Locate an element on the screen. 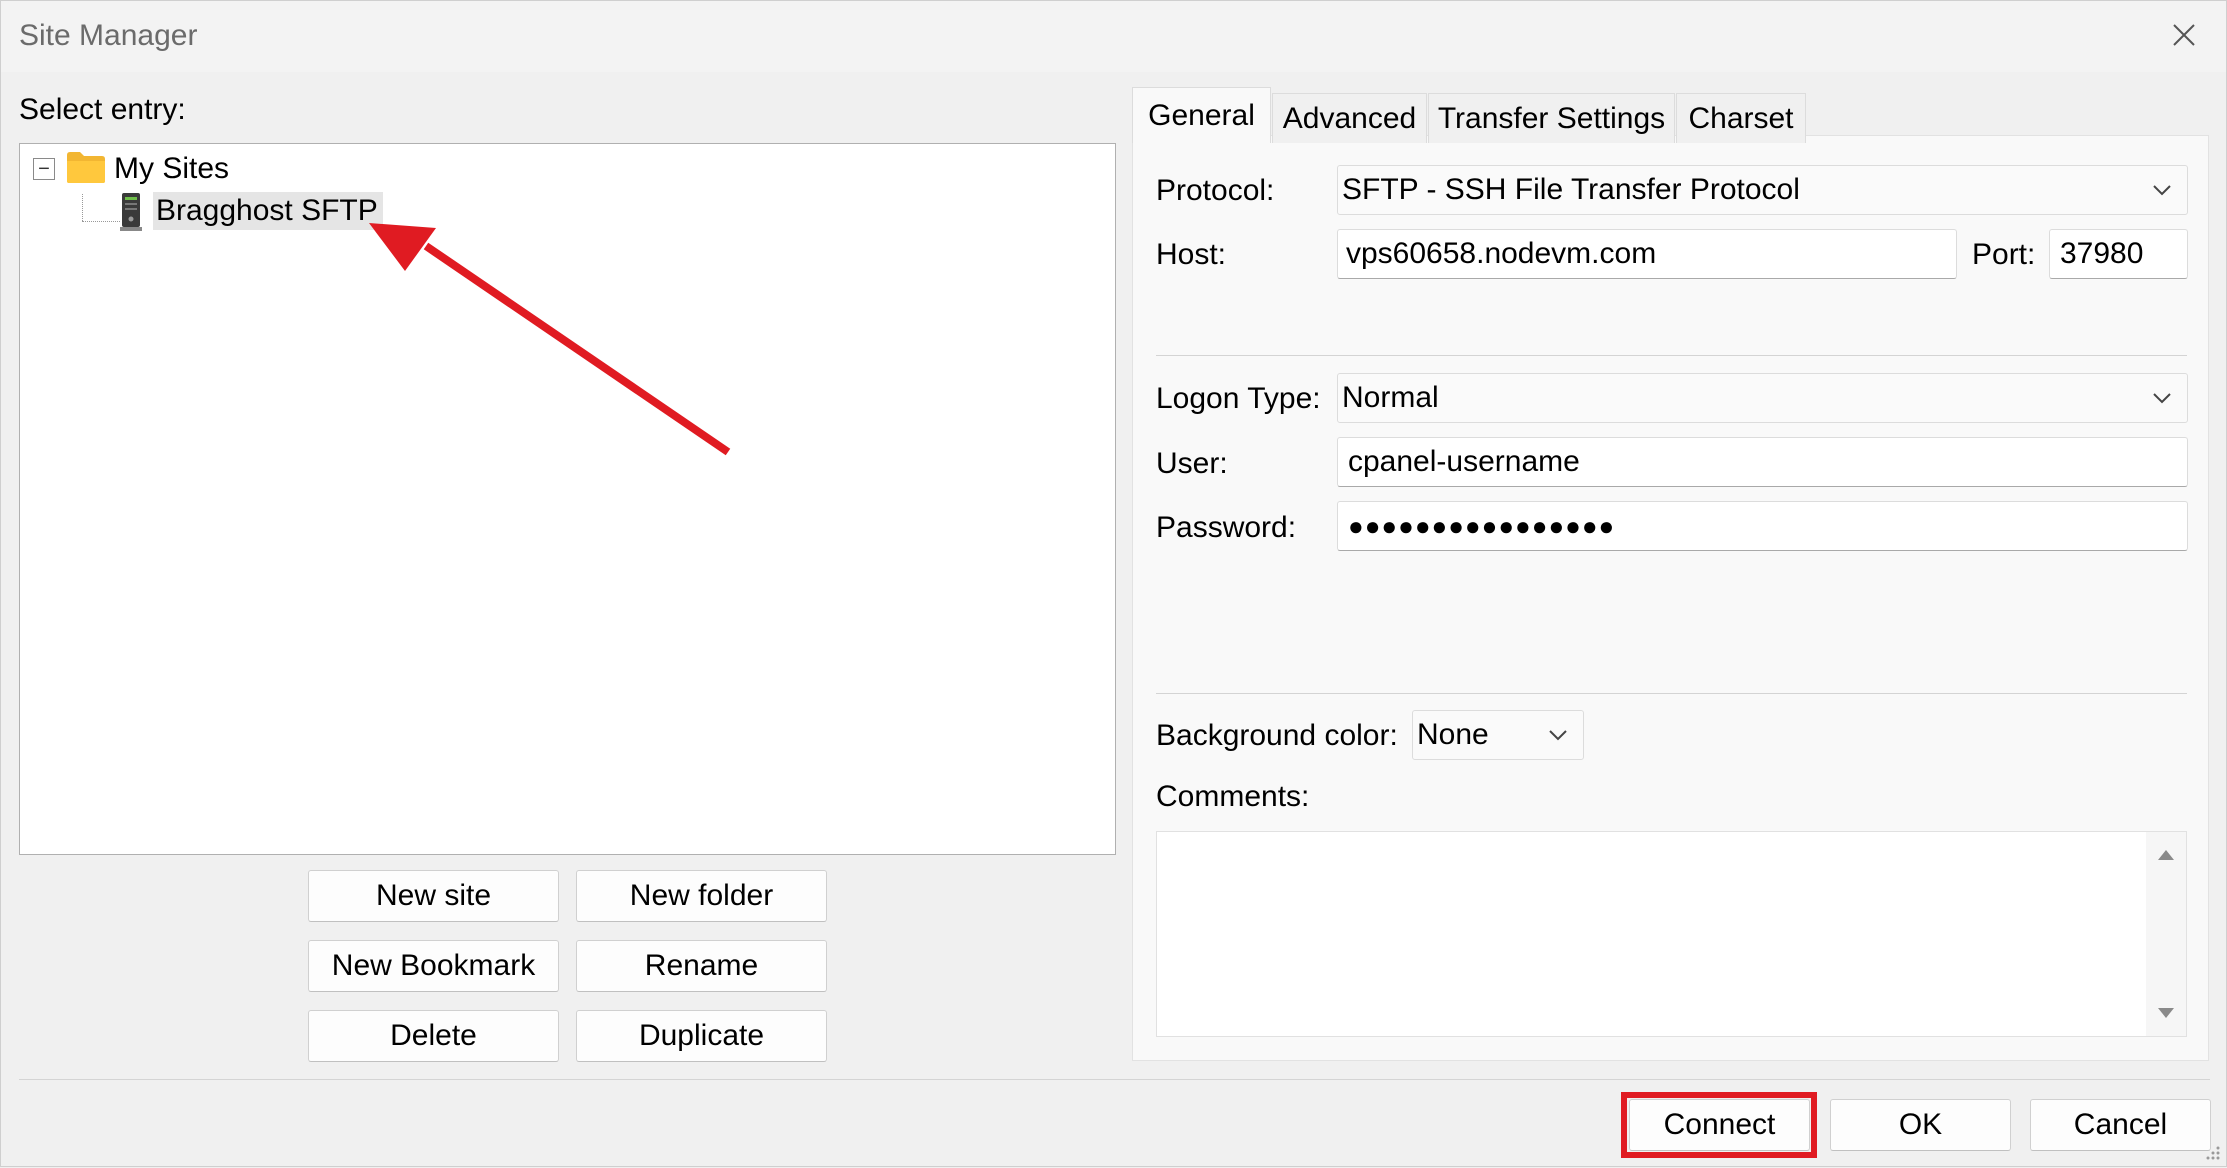 This screenshot has width=2227, height=1168. site-label: Bragghost SFTP is located at coordinates (267, 210).